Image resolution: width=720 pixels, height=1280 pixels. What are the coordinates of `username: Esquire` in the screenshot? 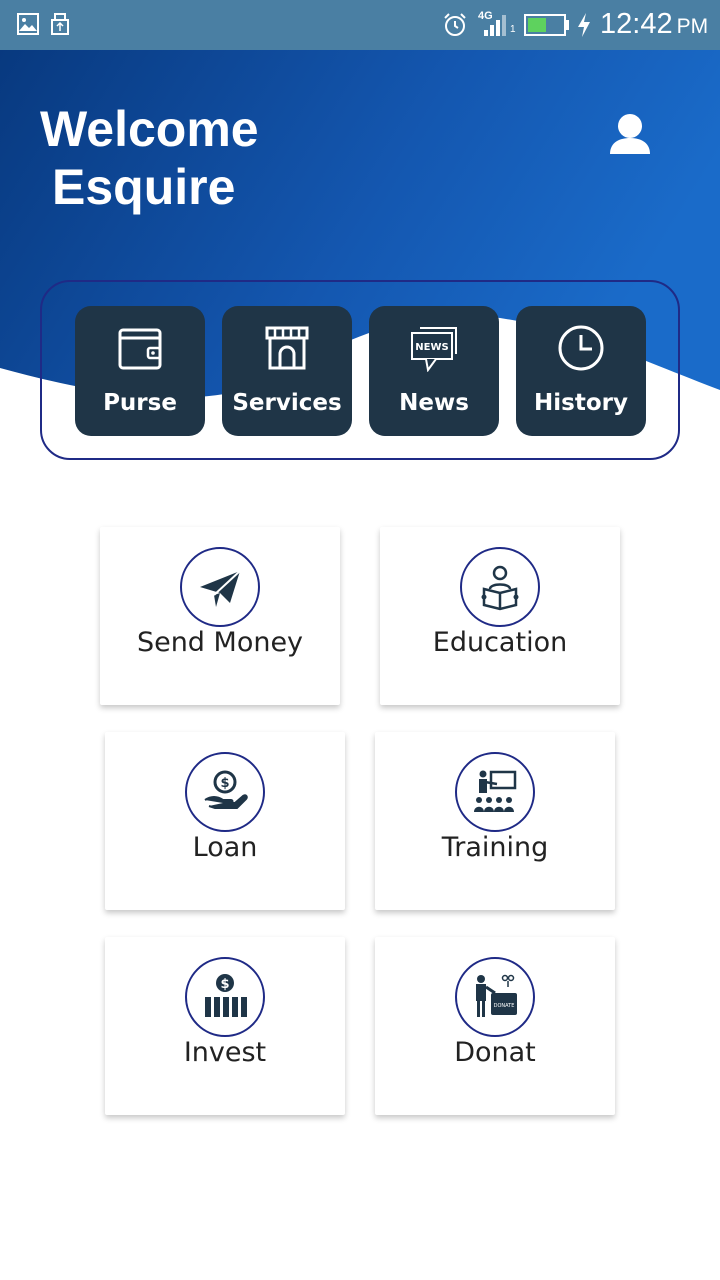 It's located at (144, 187).